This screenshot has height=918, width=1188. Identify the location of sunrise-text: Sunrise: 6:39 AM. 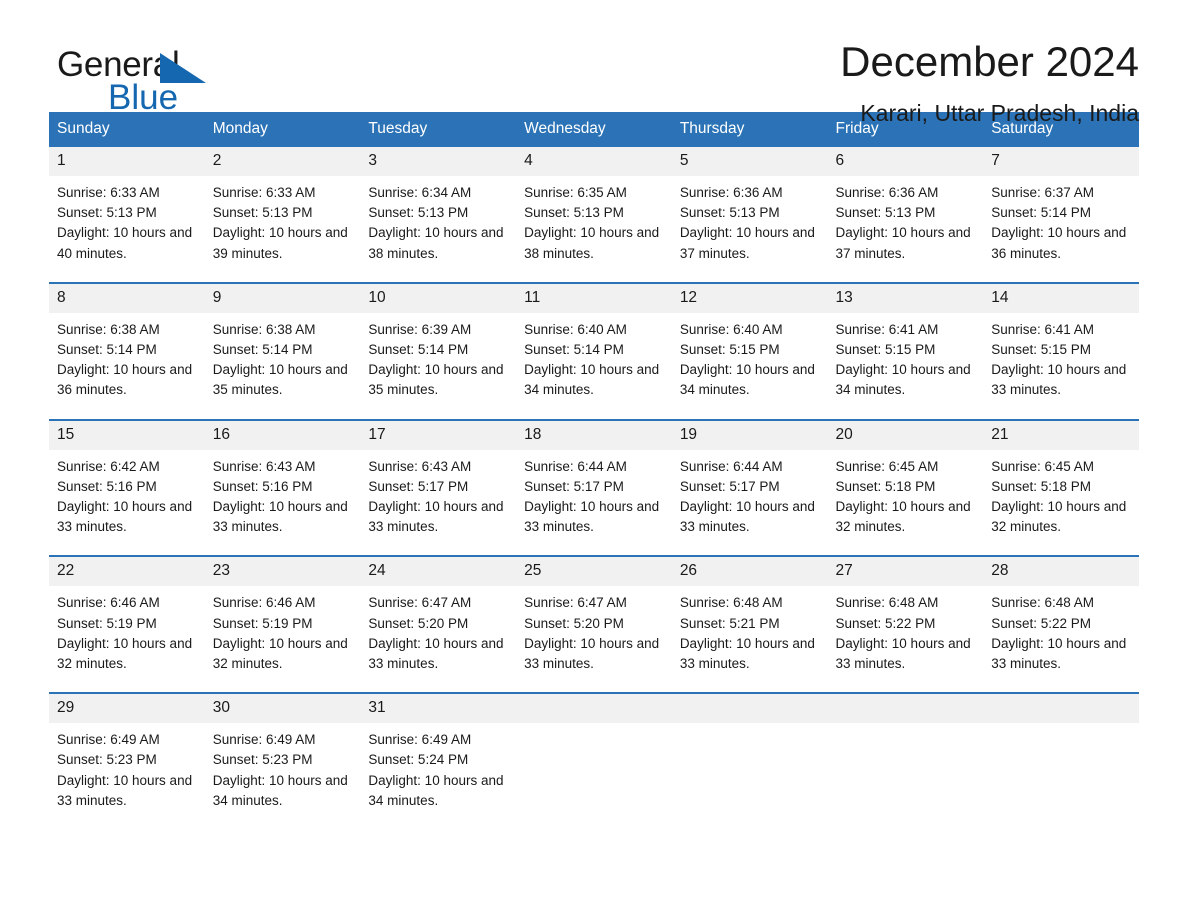
(420, 329).